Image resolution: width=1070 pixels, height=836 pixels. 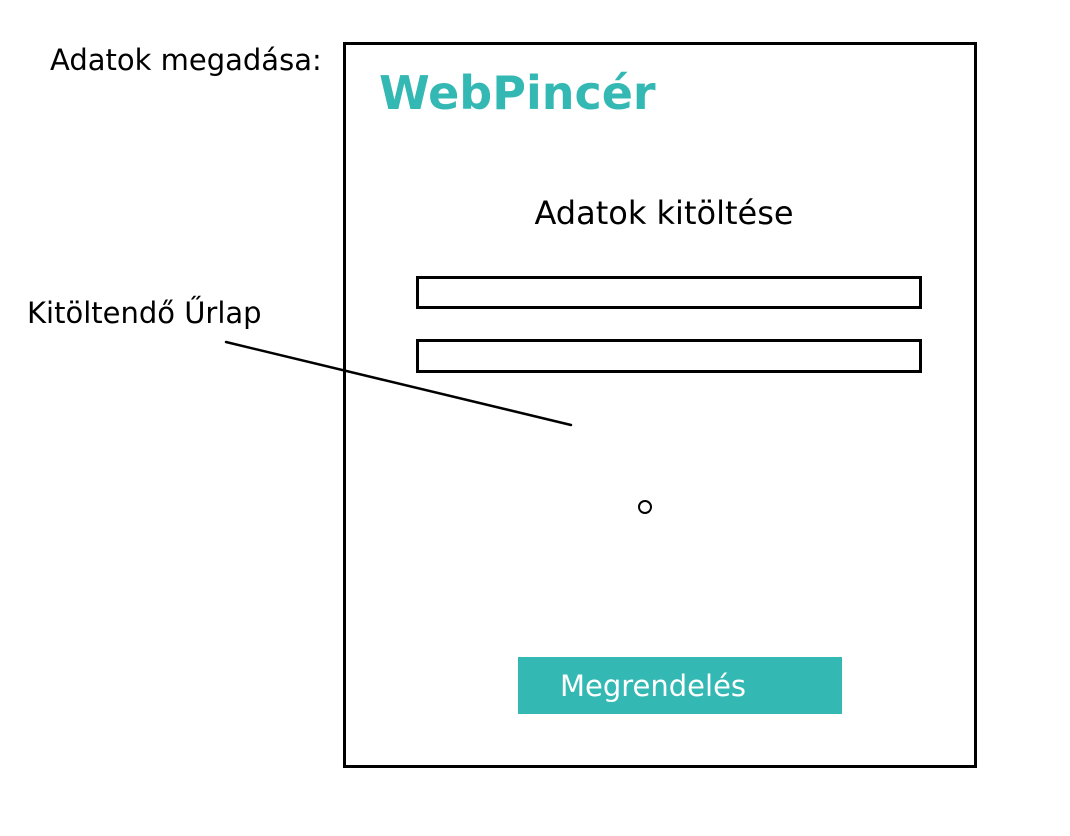 What do you see at coordinates (186, 60) in the screenshot?
I see `section-label: Adatok megadása:` at bounding box center [186, 60].